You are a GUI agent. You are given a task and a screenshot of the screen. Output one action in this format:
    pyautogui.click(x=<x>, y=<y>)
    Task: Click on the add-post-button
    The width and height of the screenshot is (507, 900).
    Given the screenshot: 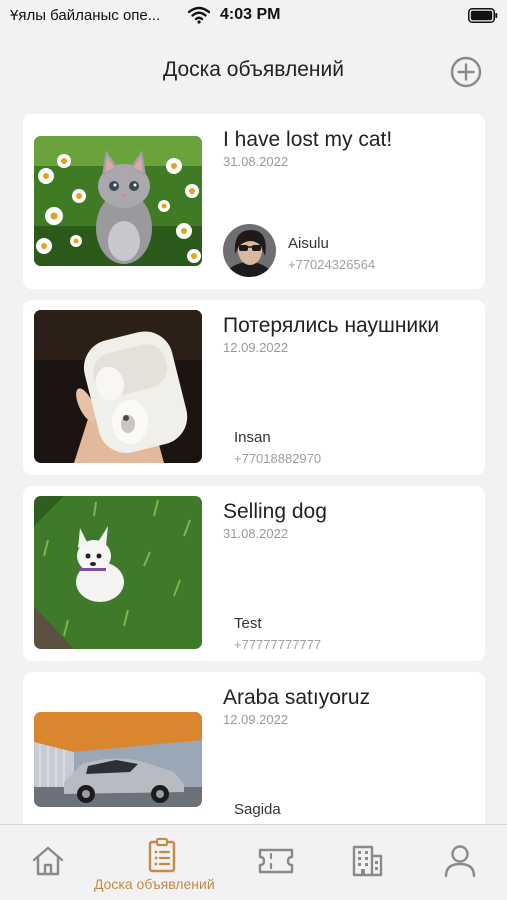 What is the action you would take?
    pyautogui.click(x=466, y=72)
    